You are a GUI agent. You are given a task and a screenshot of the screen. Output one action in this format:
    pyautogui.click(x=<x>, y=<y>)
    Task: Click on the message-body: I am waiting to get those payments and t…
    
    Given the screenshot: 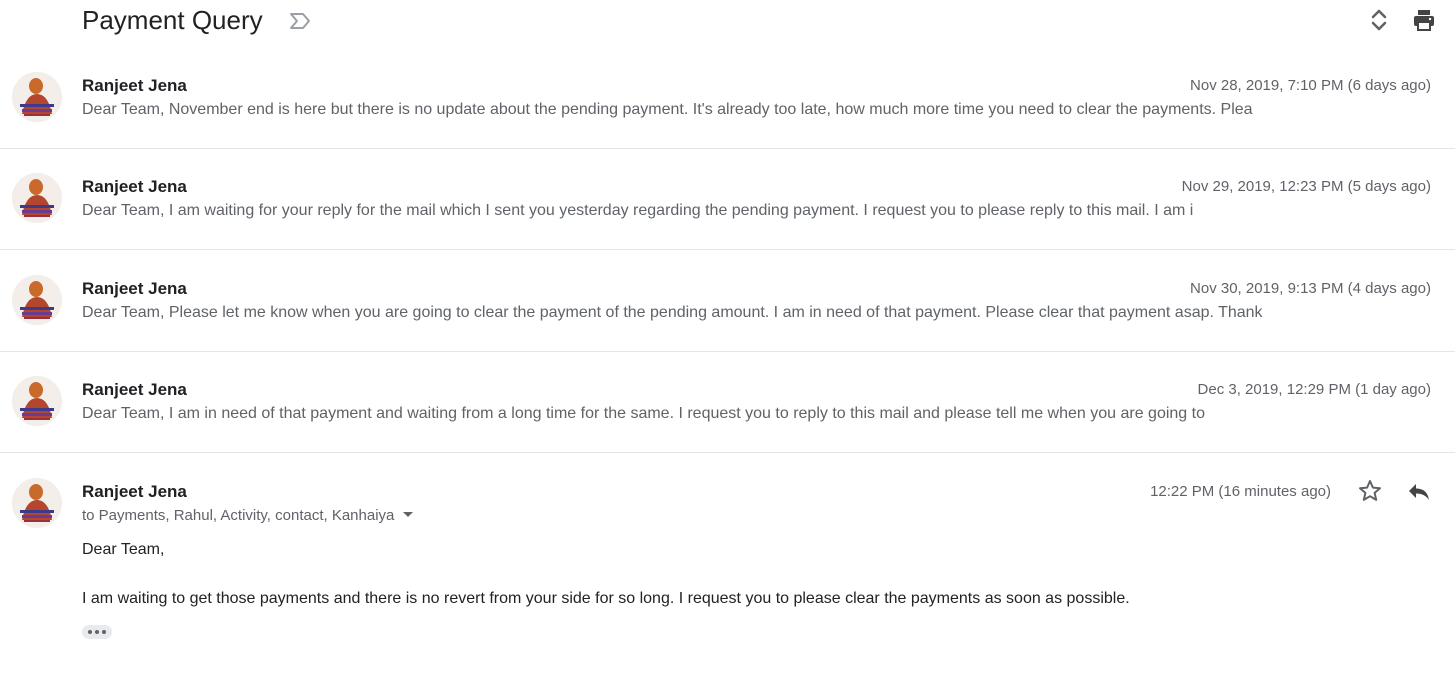 What is the action you would take?
    pyautogui.click(x=606, y=598)
    